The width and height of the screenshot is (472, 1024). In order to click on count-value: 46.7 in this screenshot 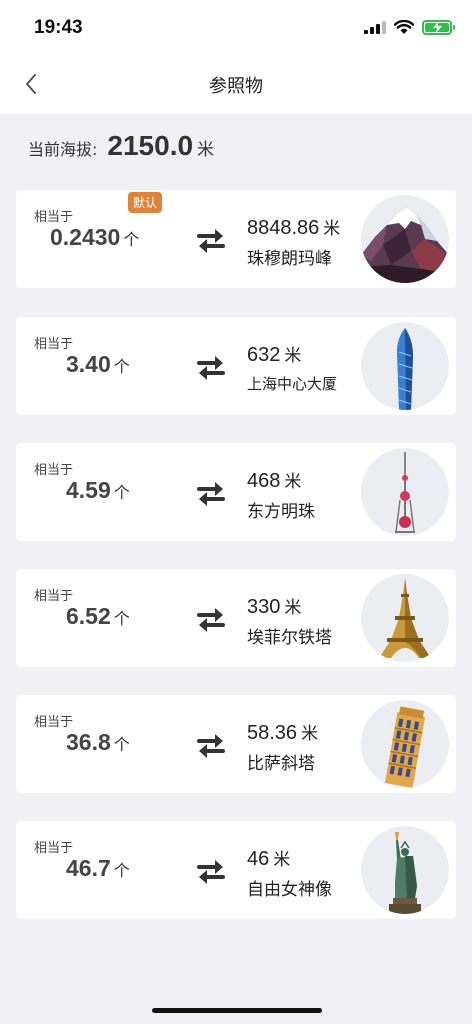, I will do `click(88, 868)`.